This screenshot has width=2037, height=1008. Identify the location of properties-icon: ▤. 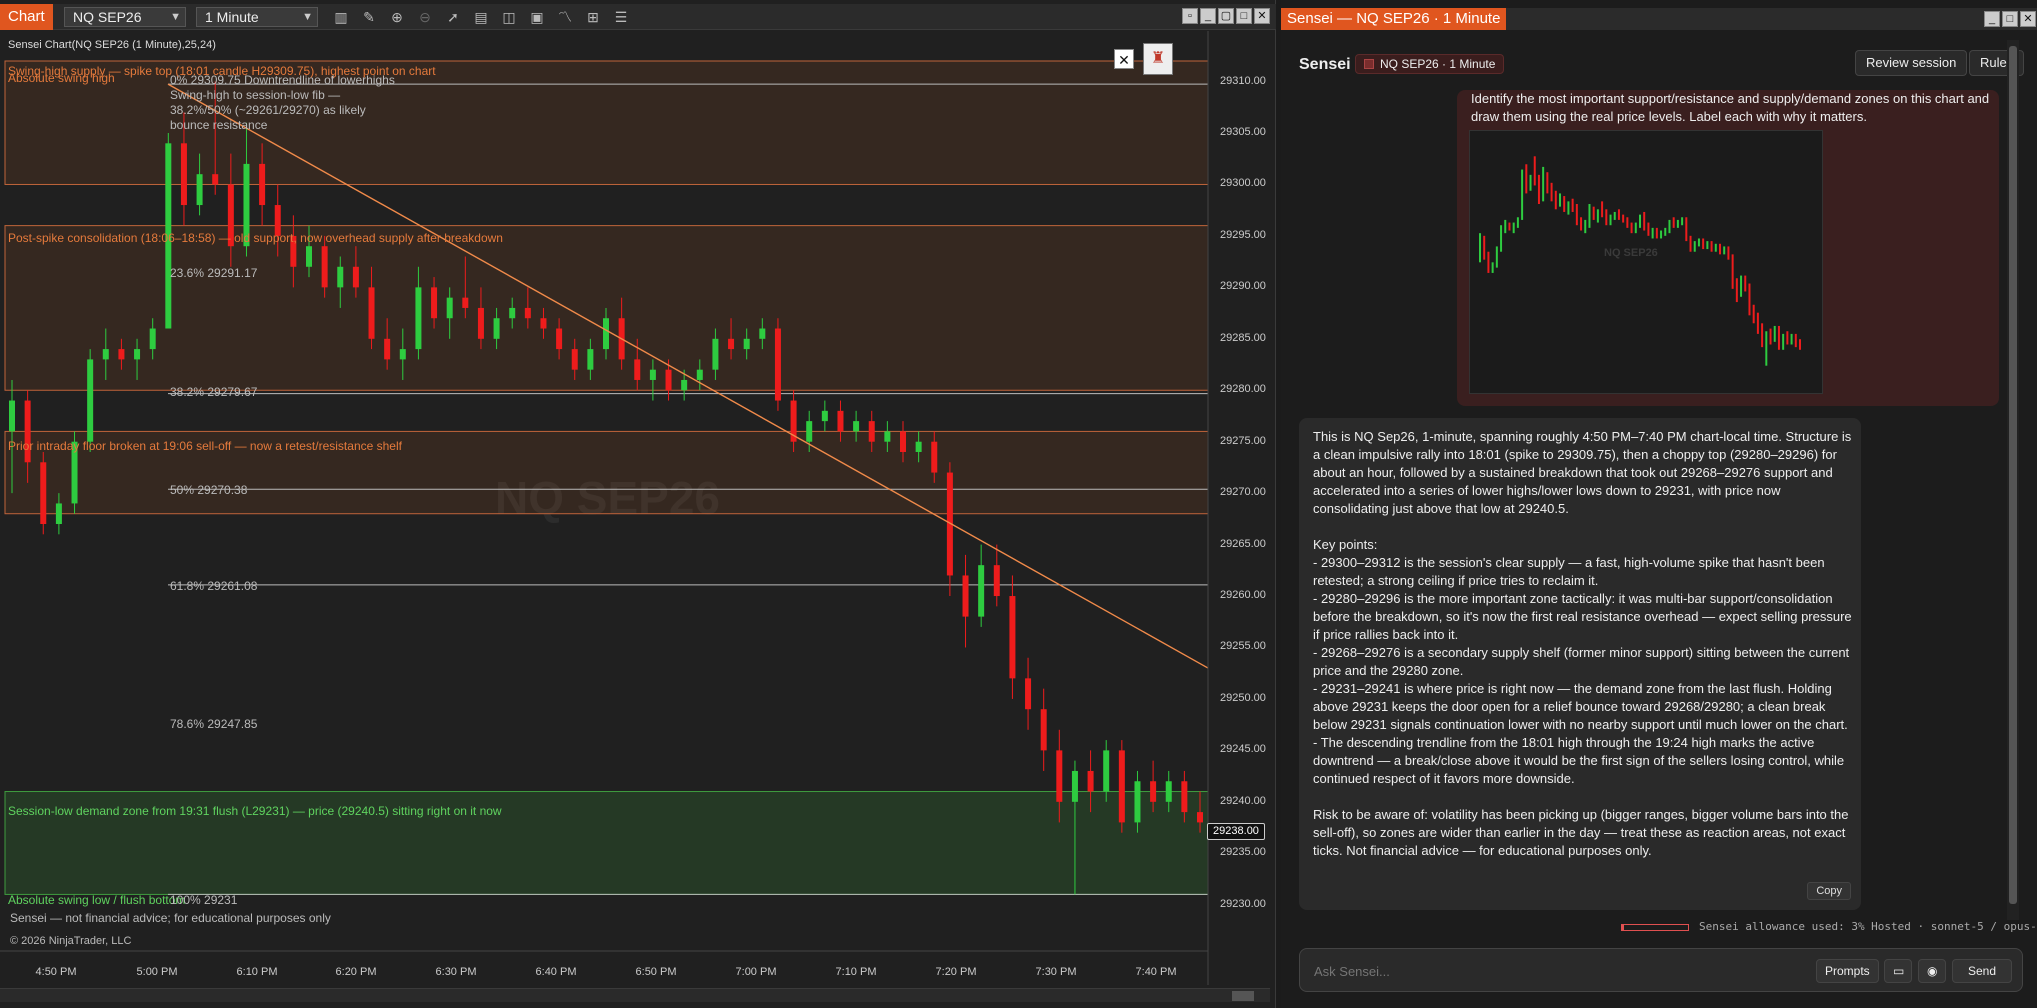
(481, 17).